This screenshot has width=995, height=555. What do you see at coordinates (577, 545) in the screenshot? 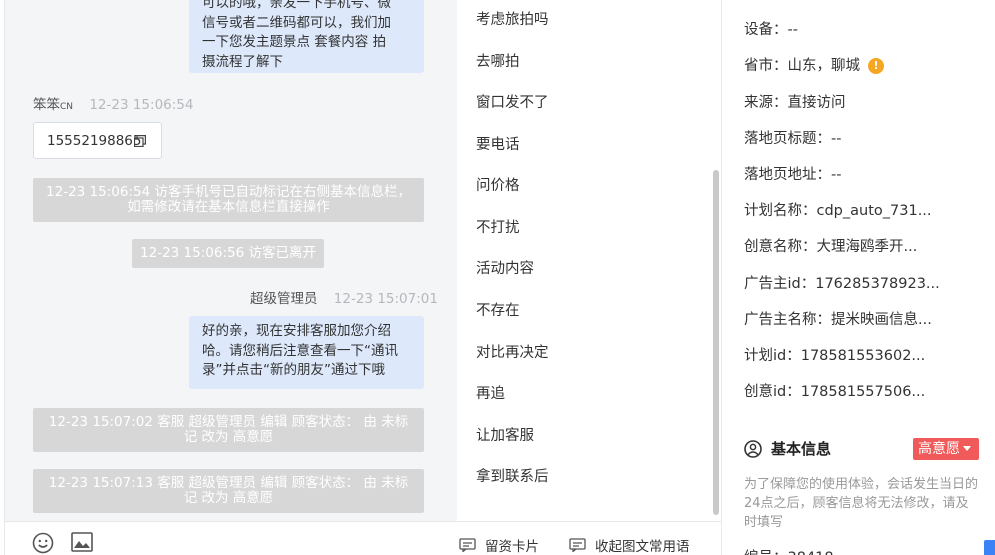
I see `chat-icon` at bounding box center [577, 545].